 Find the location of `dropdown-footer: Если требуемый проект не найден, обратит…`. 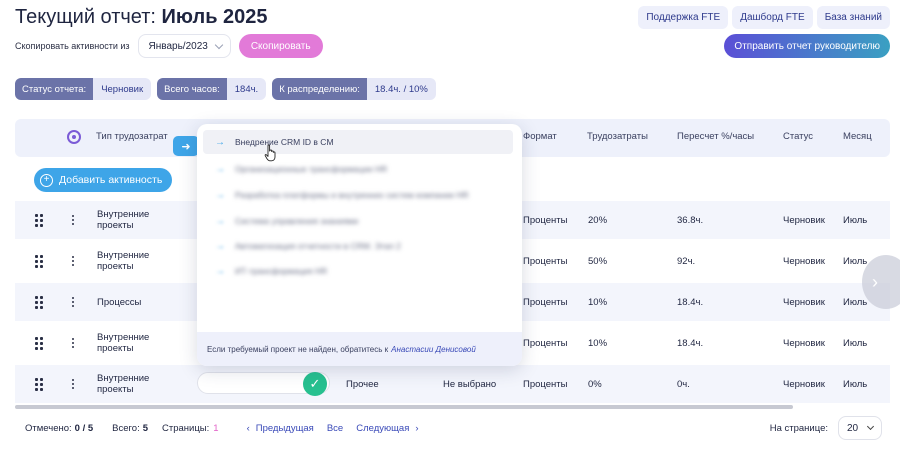

dropdown-footer: Если требуемый проект не найден, обратит… is located at coordinates (359, 349).